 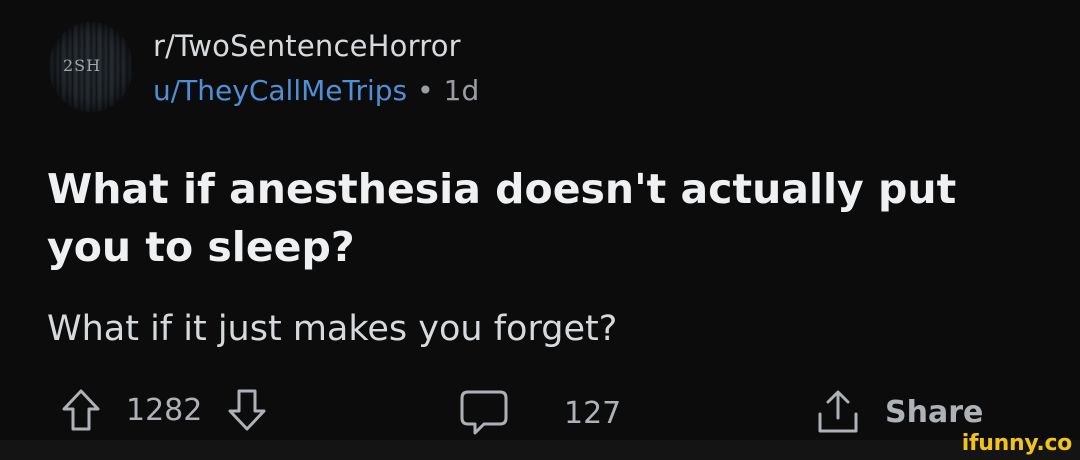 I want to click on vote-controls: 1282, so click(x=164, y=410).